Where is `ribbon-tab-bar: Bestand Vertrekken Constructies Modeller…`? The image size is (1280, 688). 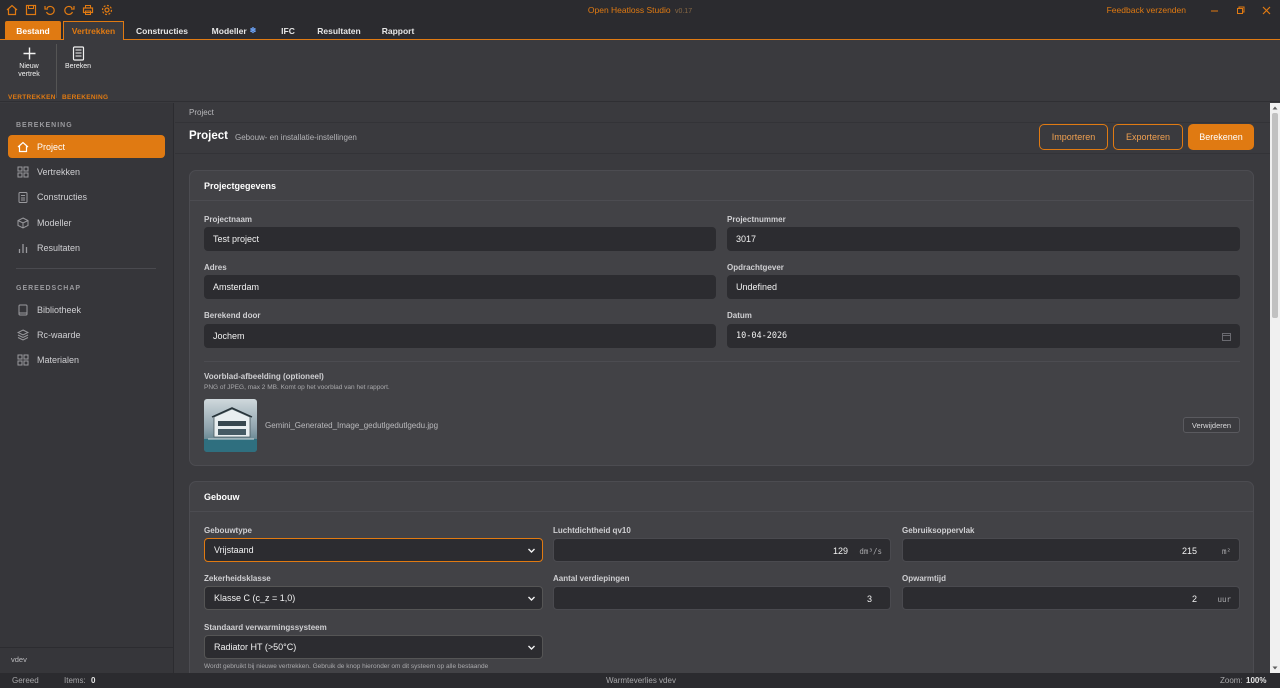 ribbon-tab-bar: Bestand Vertrekken Constructies Modeller… is located at coordinates (640, 30).